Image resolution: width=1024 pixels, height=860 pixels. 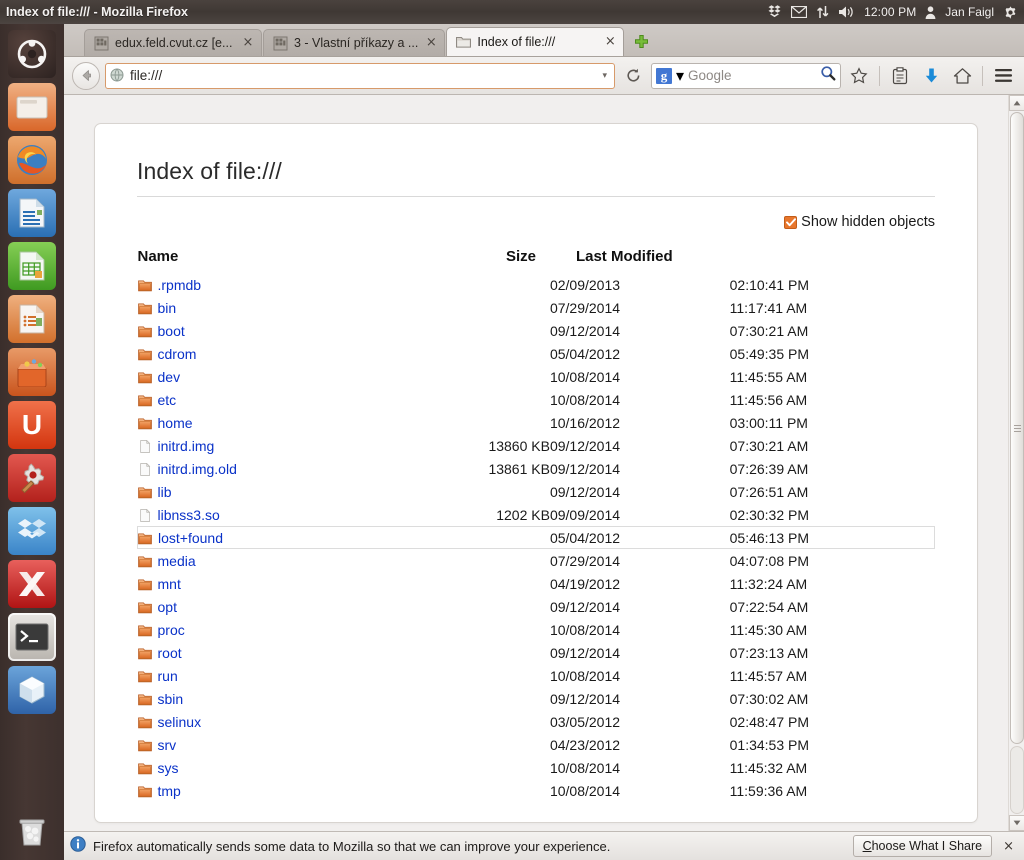 What do you see at coordinates (32, 107) in the screenshot?
I see `files-icon` at bounding box center [32, 107].